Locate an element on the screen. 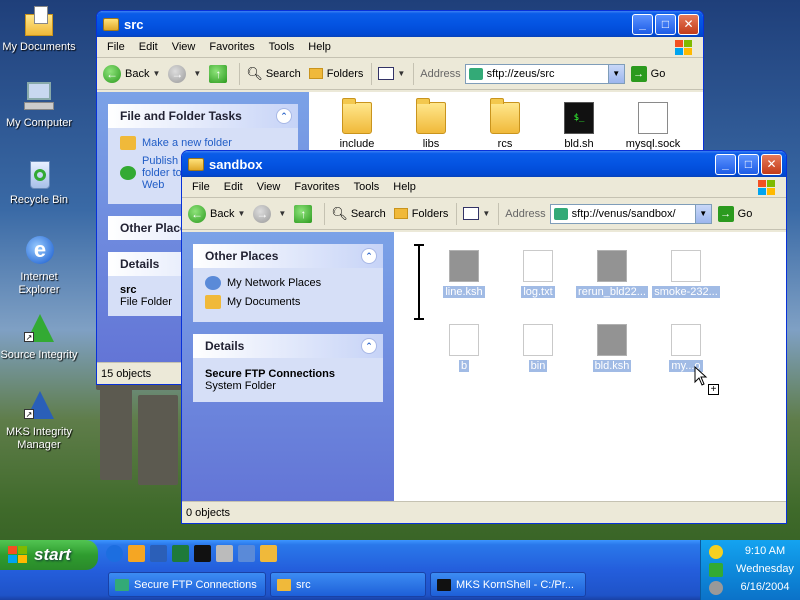 The width and height of the screenshot is (800, 600). back-arrow-icon: ← is located at coordinates (112, 73).